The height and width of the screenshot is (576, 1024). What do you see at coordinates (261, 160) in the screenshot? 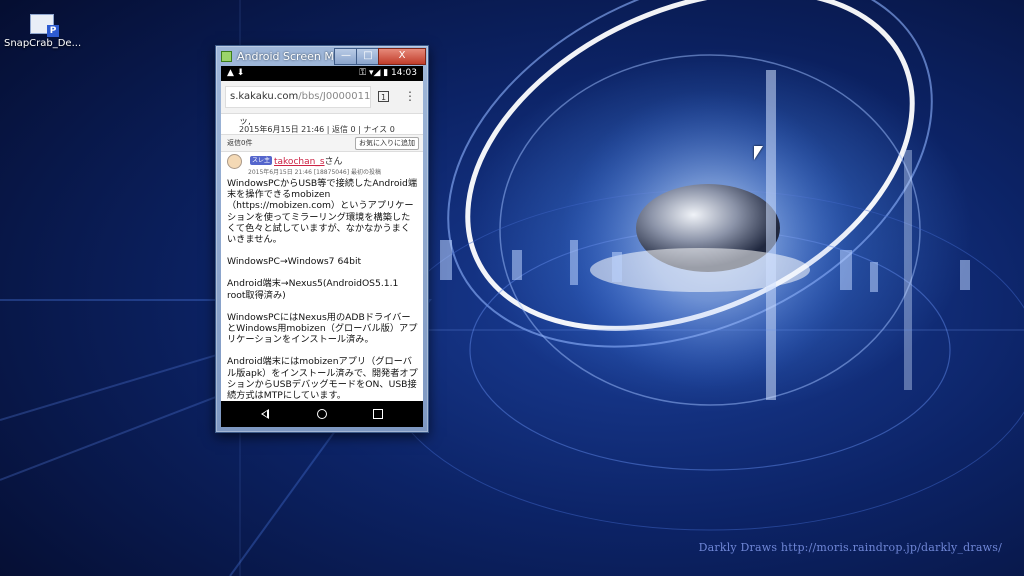
I see `thread-owner-badge: スレ主` at bounding box center [261, 160].